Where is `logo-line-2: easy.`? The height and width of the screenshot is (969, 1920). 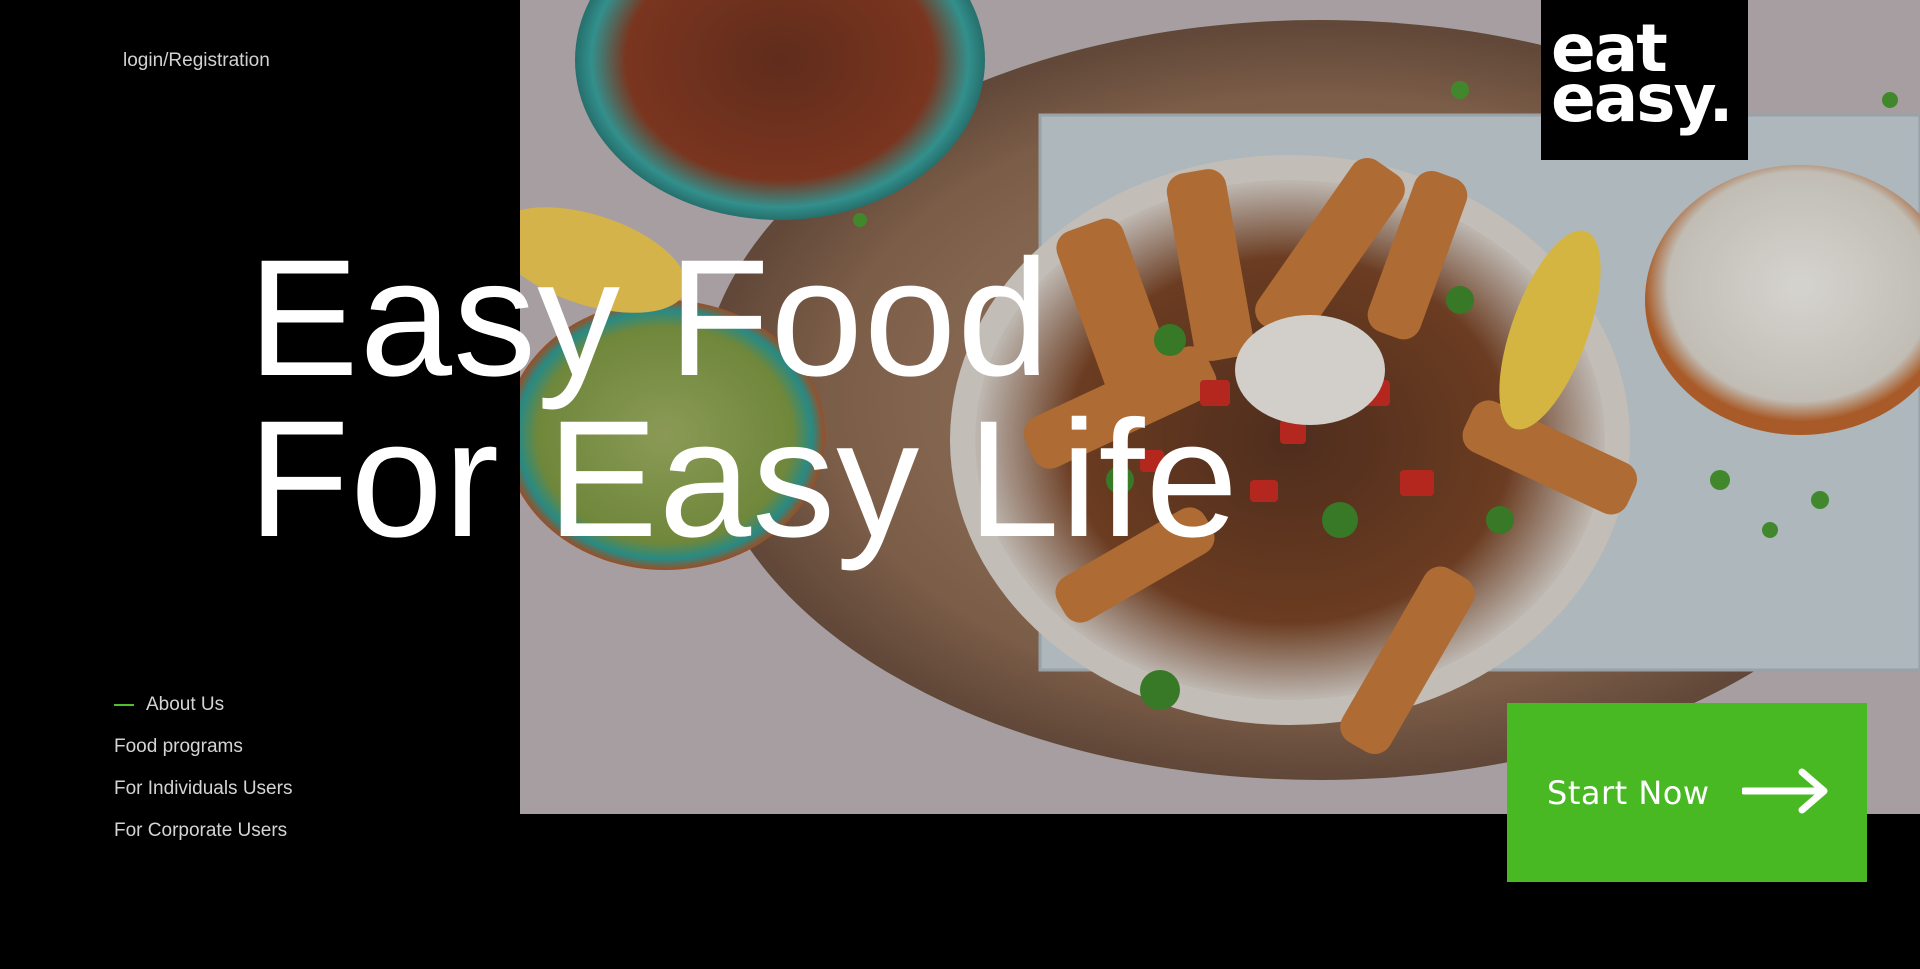 logo-line-2: easy. is located at coordinates (1642, 98).